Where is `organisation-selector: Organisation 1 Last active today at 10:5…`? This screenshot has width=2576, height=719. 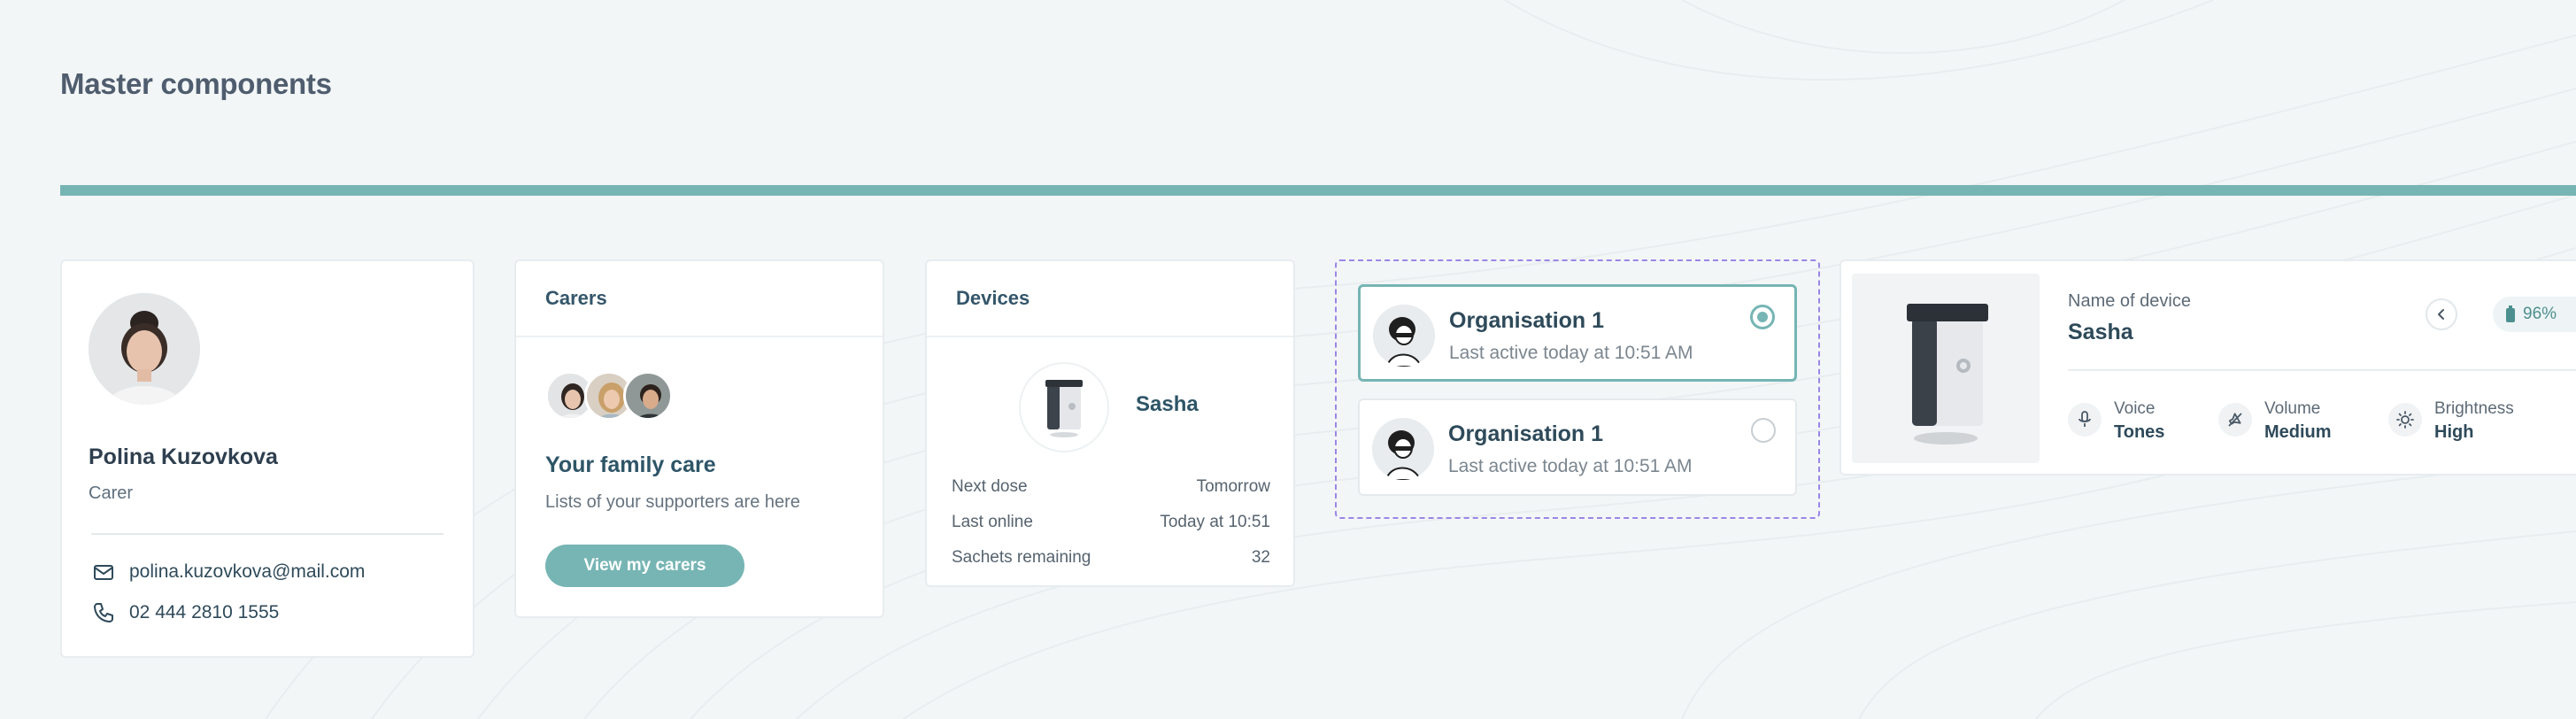
organisation-selector: Organisation 1 Last active today at 10:5… is located at coordinates (1577, 389).